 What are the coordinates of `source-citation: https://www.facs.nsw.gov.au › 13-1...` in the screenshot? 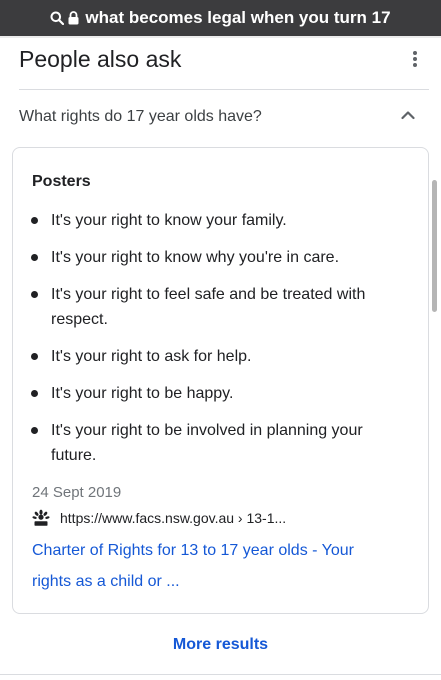 It's located at (159, 518).